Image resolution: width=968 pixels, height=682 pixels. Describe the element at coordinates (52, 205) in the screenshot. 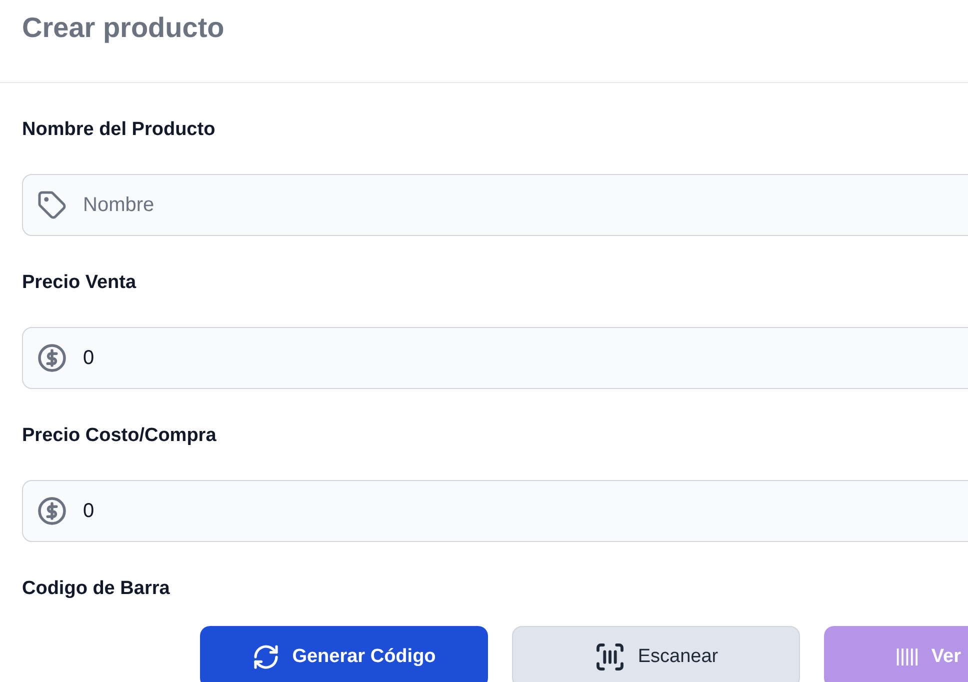

I see `tag-icon` at that location.